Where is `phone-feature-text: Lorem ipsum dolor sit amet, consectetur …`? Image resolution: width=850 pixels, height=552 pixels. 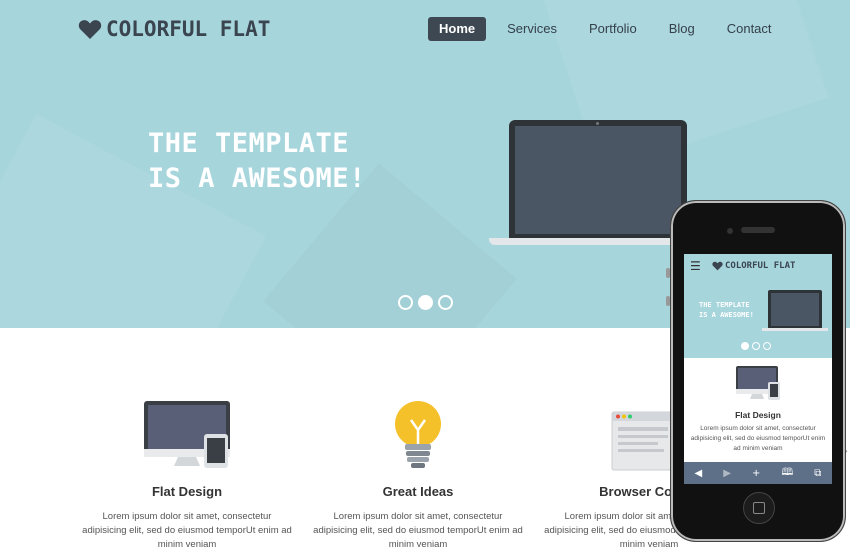 phone-feature-text: Lorem ipsum dolor sit amet, consectetur … is located at coordinates (758, 438).